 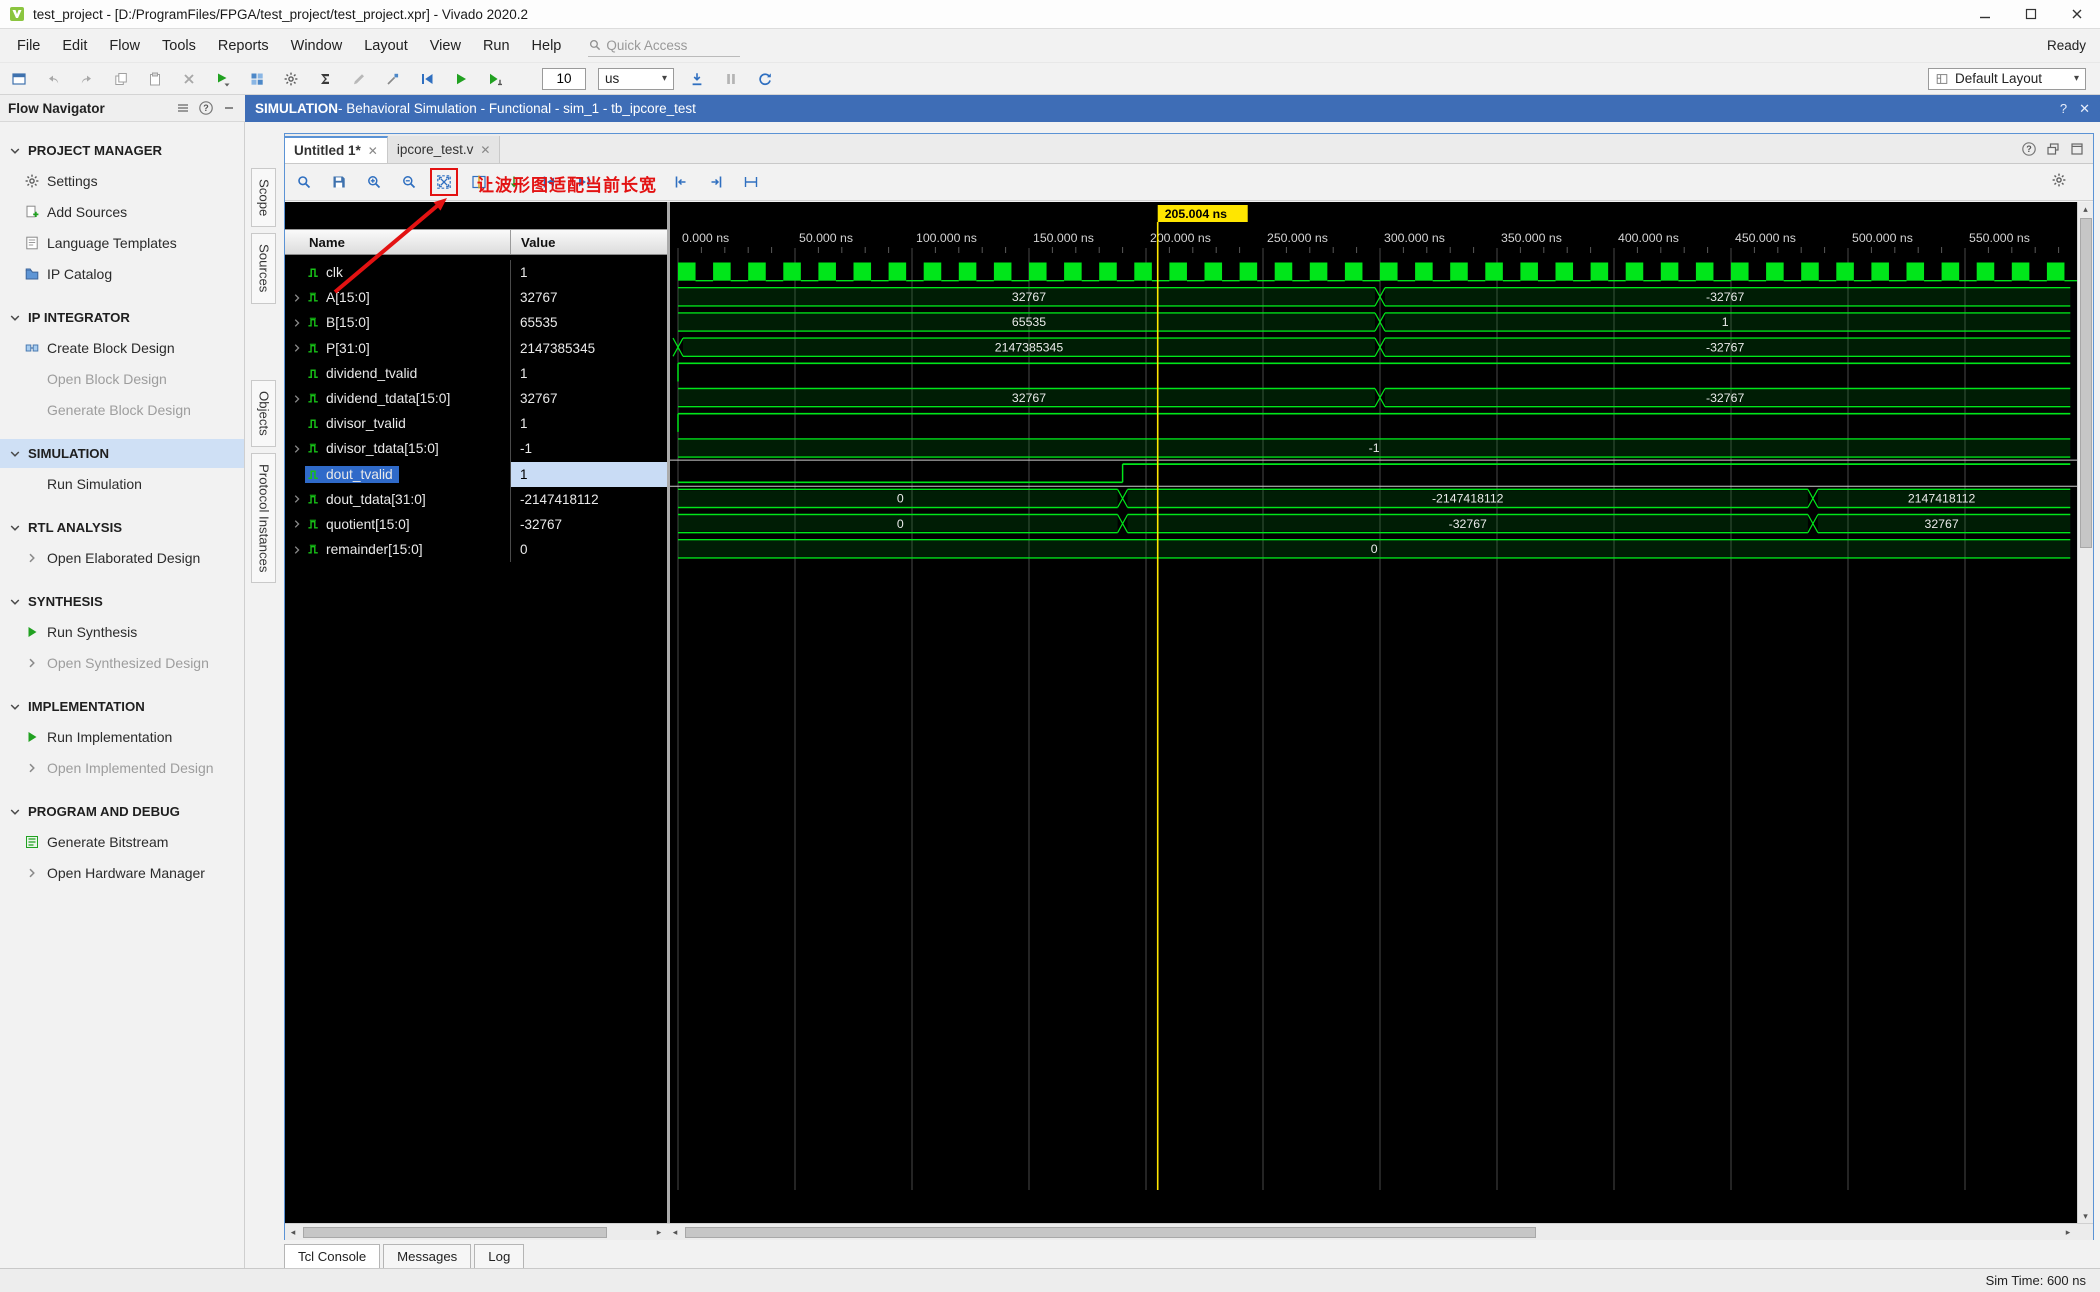 What do you see at coordinates (2077, 149) in the screenshot?
I see `panel-maximize-icon` at bounding box center [2077, 149].